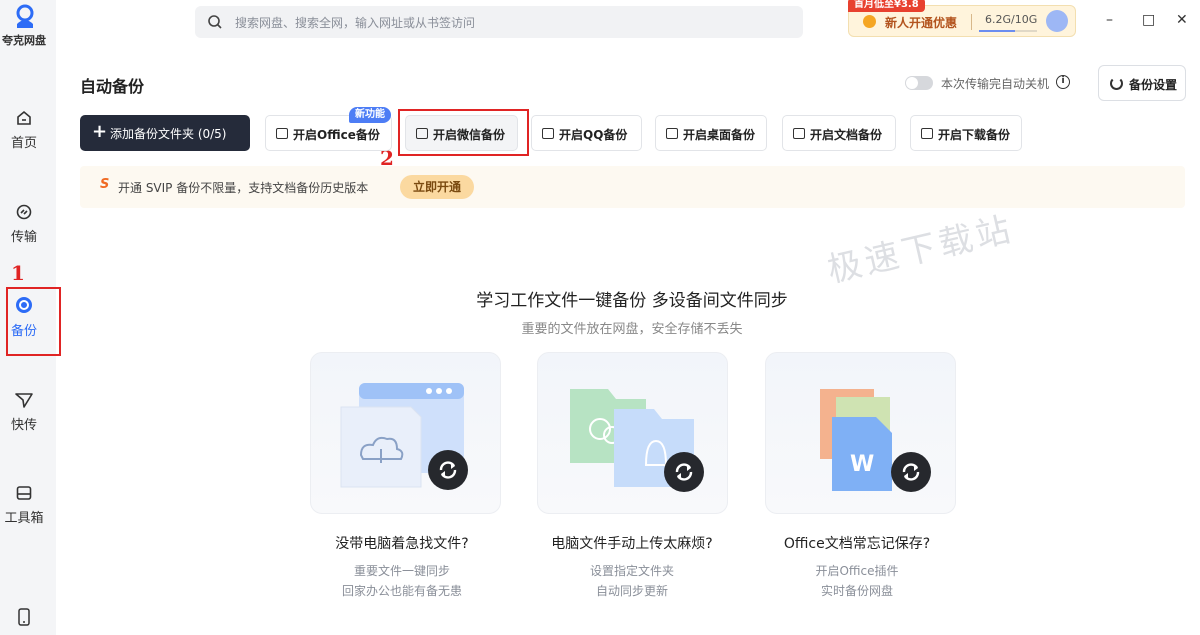 The width and height of the screenshot is (1200, 635). I want to click on card-line-3a: 开启Office插件, so click(857, 571).